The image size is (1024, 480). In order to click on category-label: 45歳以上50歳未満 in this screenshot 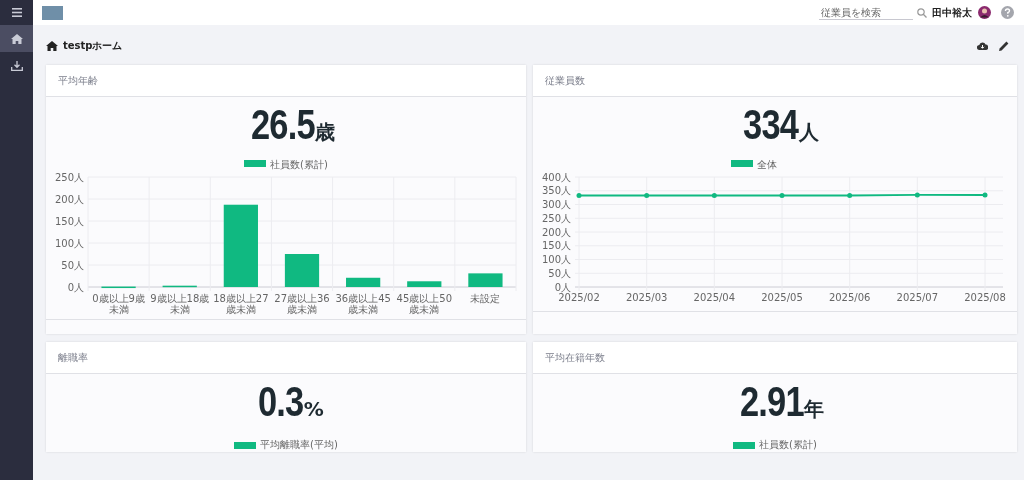, I will do `click(424, 304)`.